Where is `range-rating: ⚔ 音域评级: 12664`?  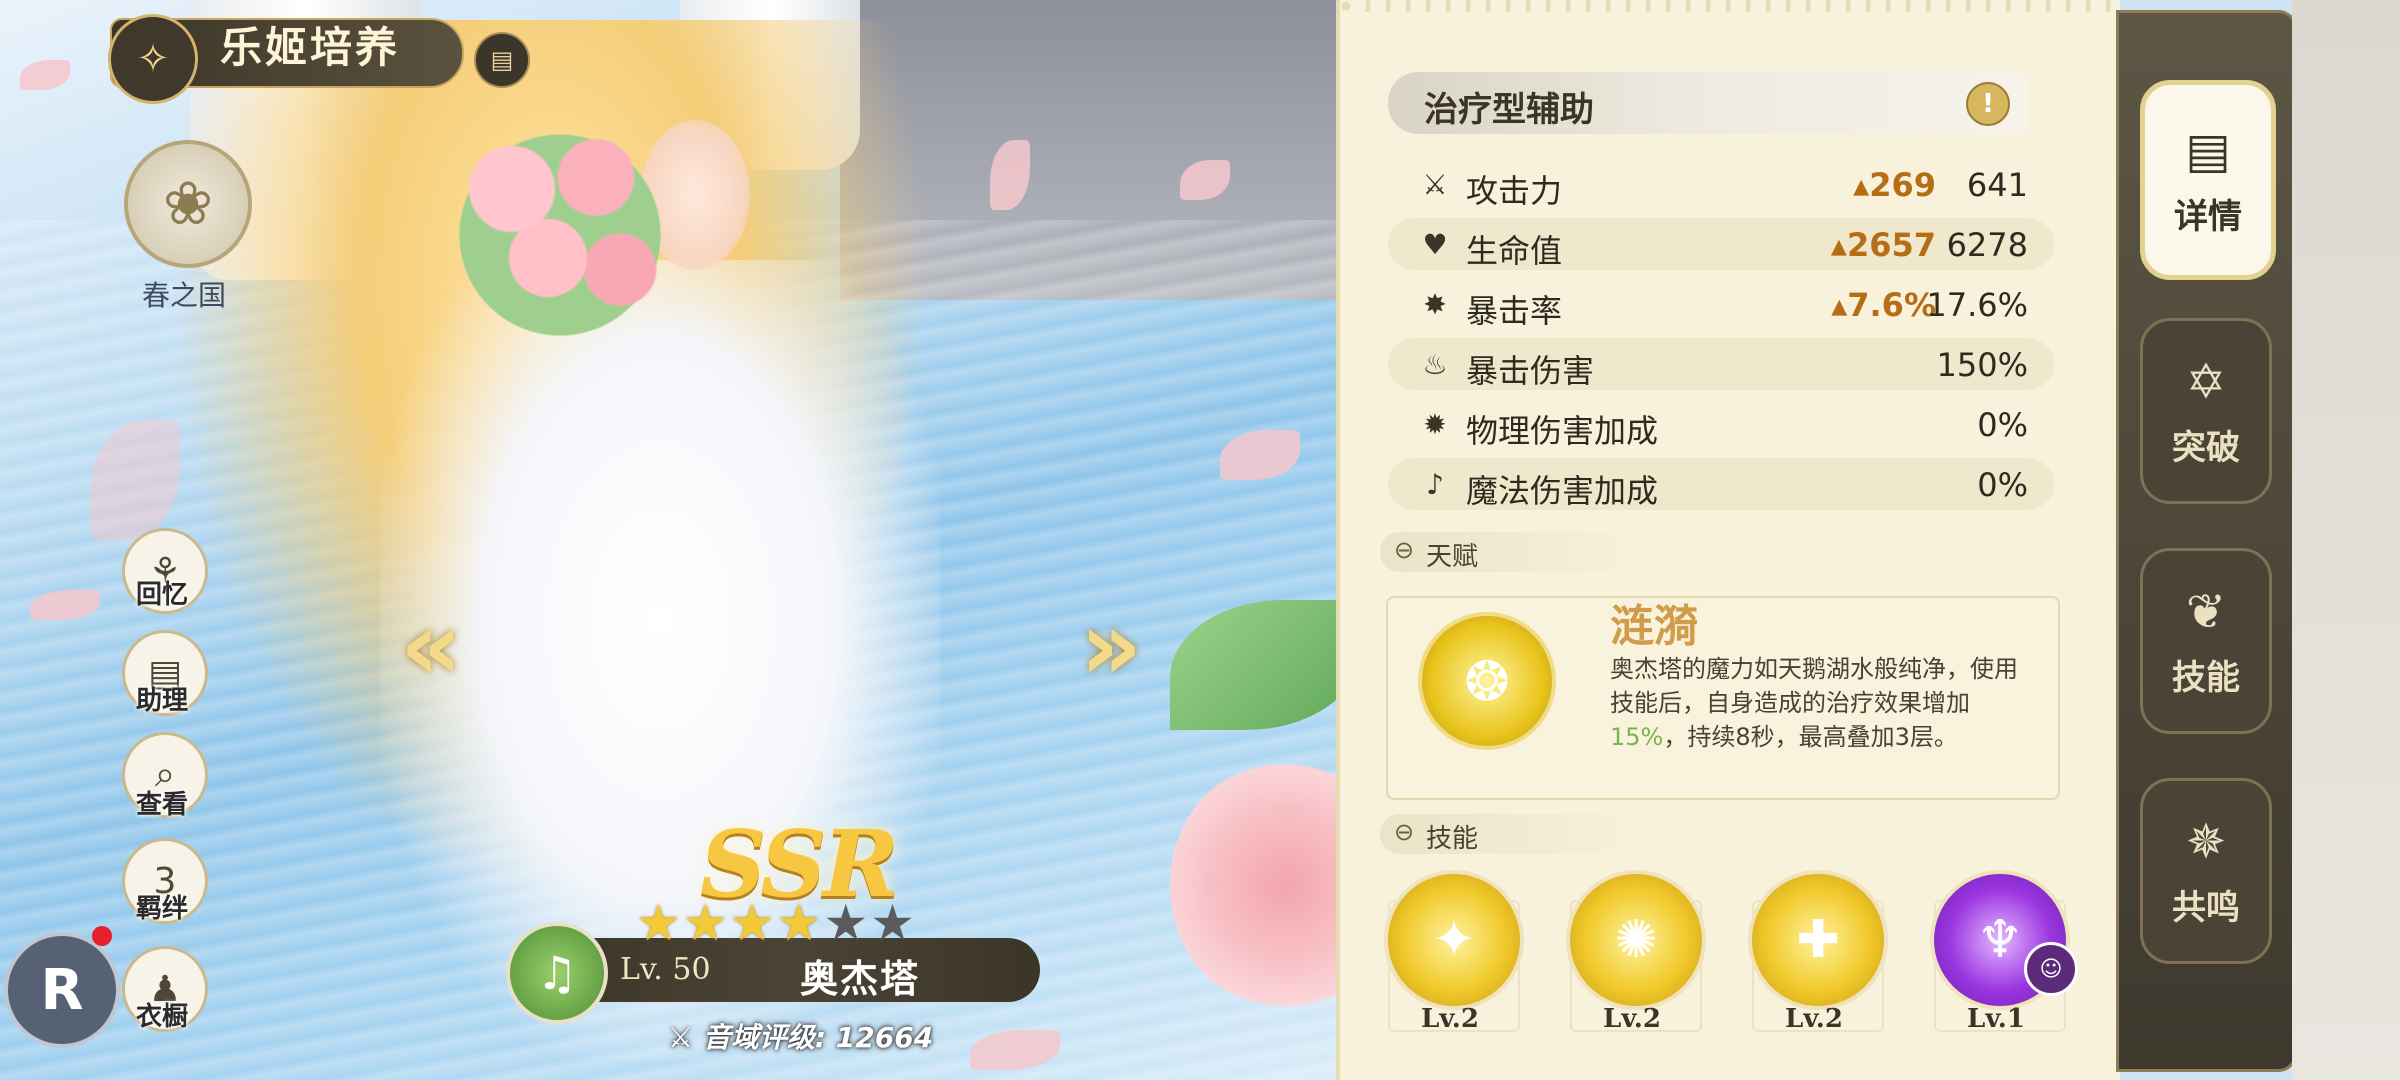
range-rating: ⚔ 音域评级: 12664 is located at coordinates (800, 1036).